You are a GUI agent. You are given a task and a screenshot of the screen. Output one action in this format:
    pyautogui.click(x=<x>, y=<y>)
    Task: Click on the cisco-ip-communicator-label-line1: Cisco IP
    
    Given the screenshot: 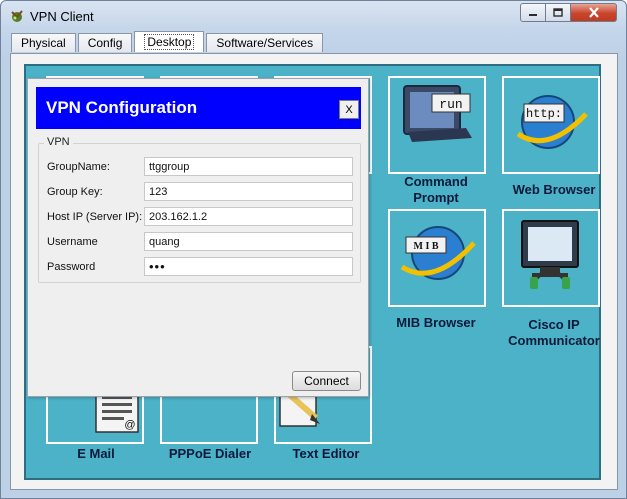 What is the action you would take?
    pyautogui.click(x=554, y=324)
    